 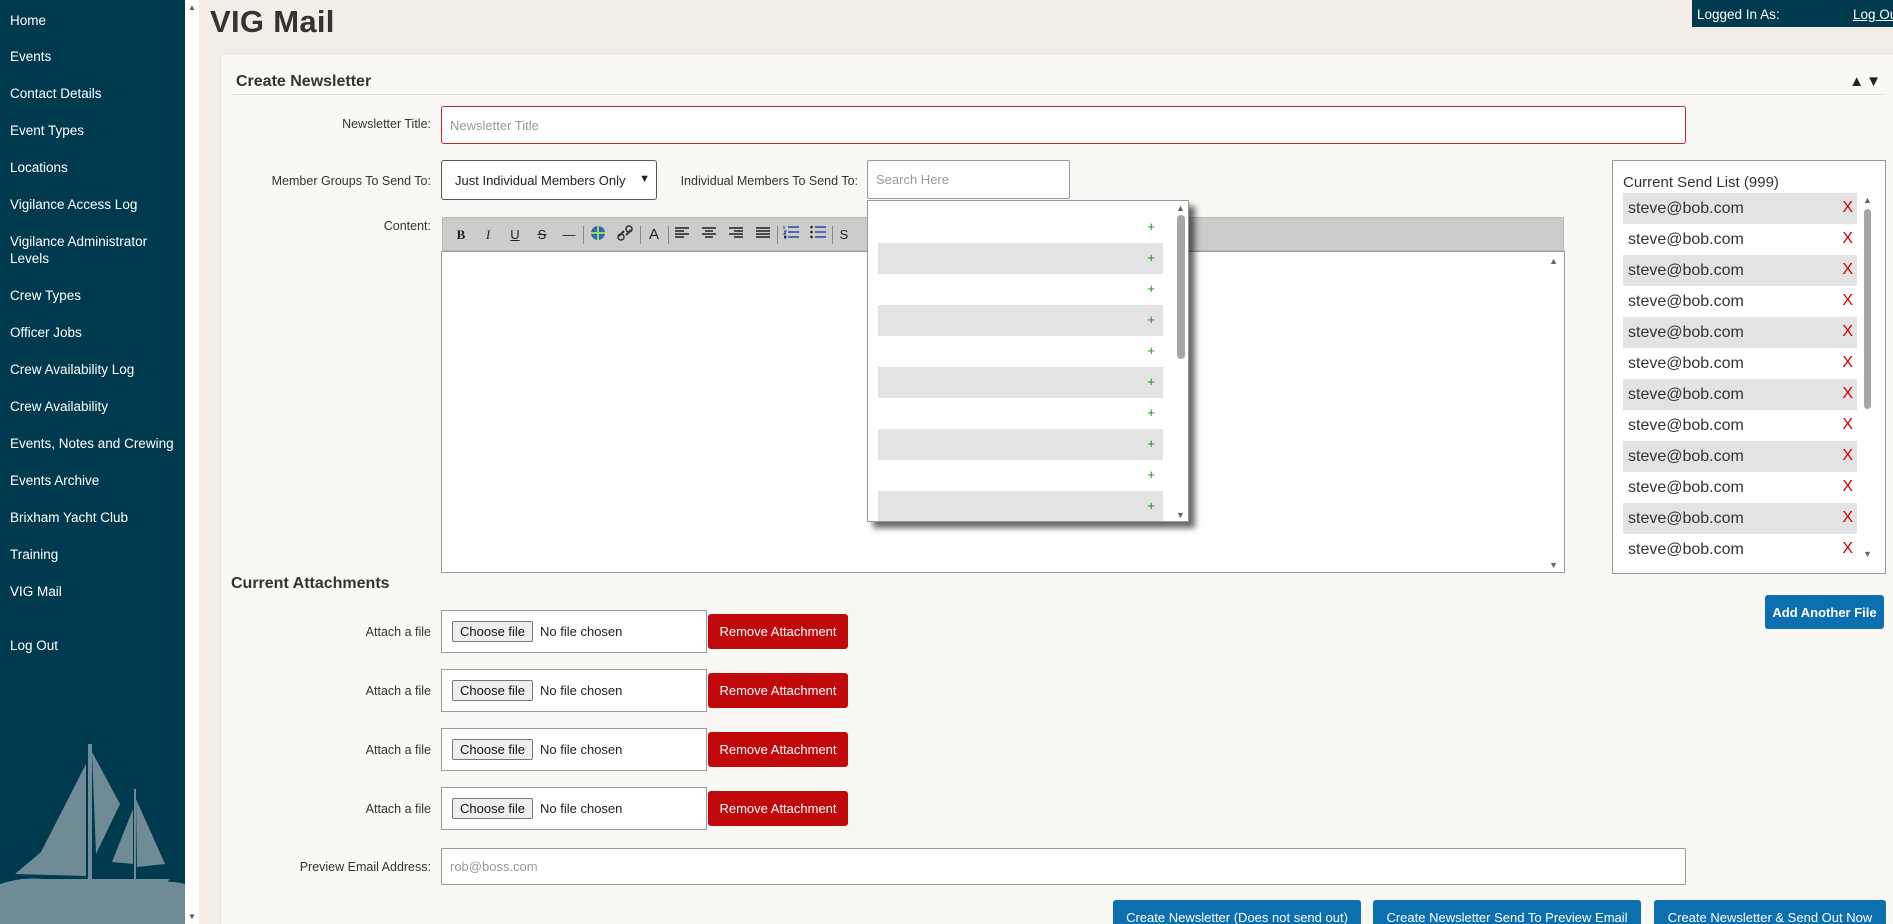 I want to click on create-newsletter-button: Create Newsletter (Does not send out), so click(x=1237, y=912).